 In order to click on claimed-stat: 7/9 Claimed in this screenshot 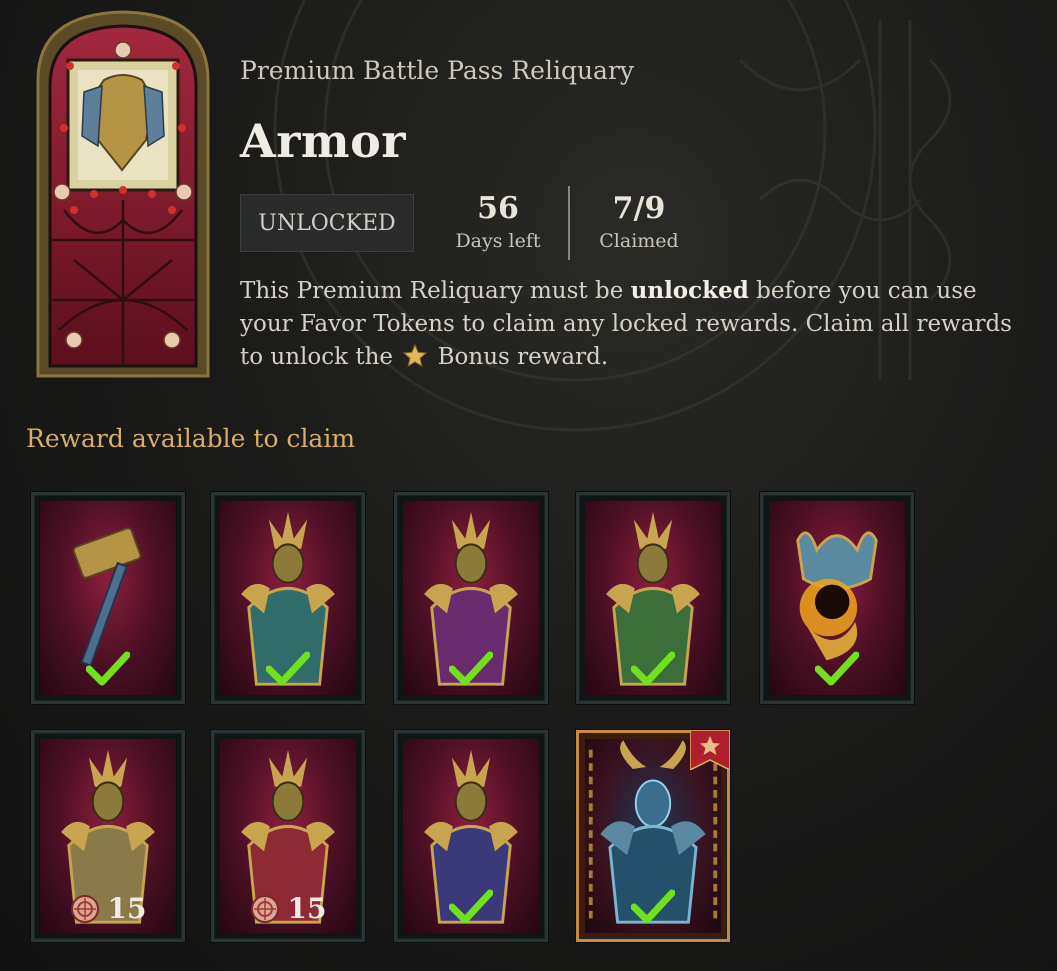, I will do `click(639, 222)`.